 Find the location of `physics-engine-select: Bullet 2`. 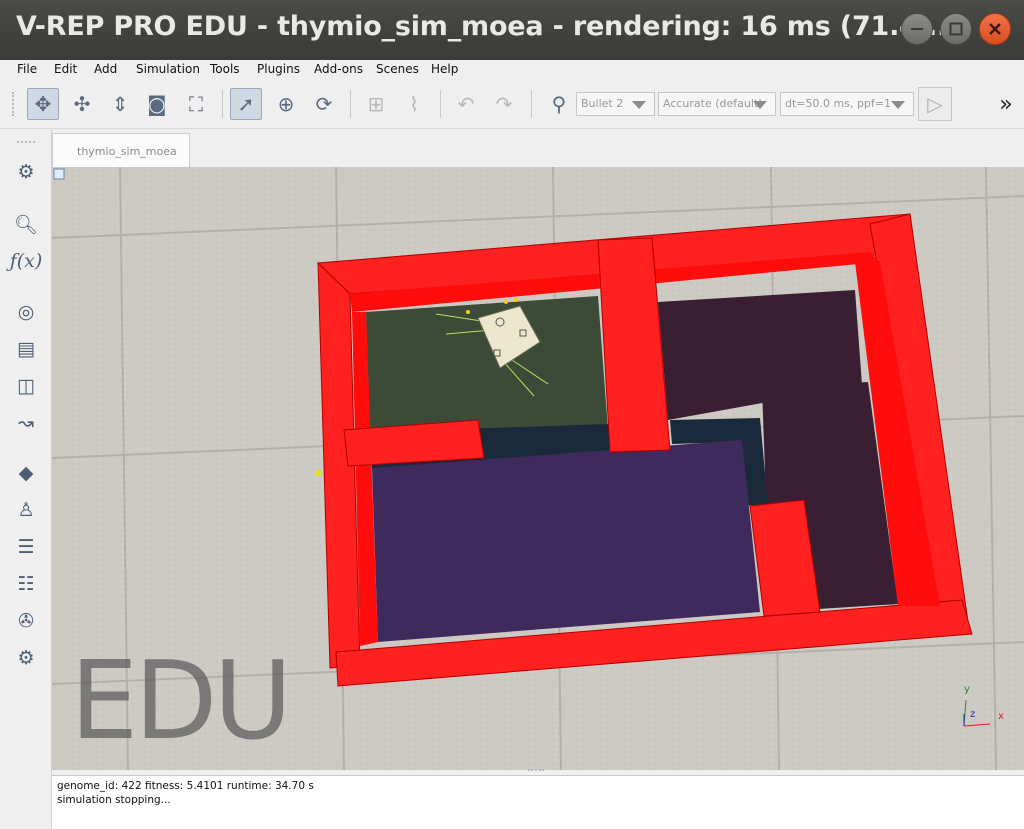

physics-engine-select: Bullet 2 is located at coordinates (615, 104).